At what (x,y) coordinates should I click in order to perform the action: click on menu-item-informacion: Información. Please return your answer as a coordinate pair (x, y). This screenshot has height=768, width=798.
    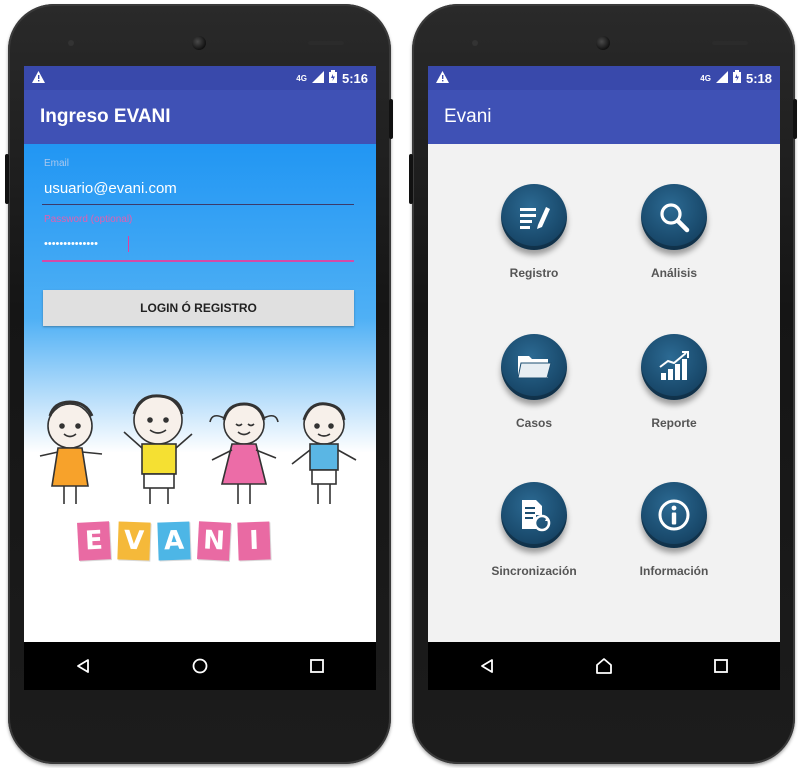
    Looking at the image, I should click on (674, 530).